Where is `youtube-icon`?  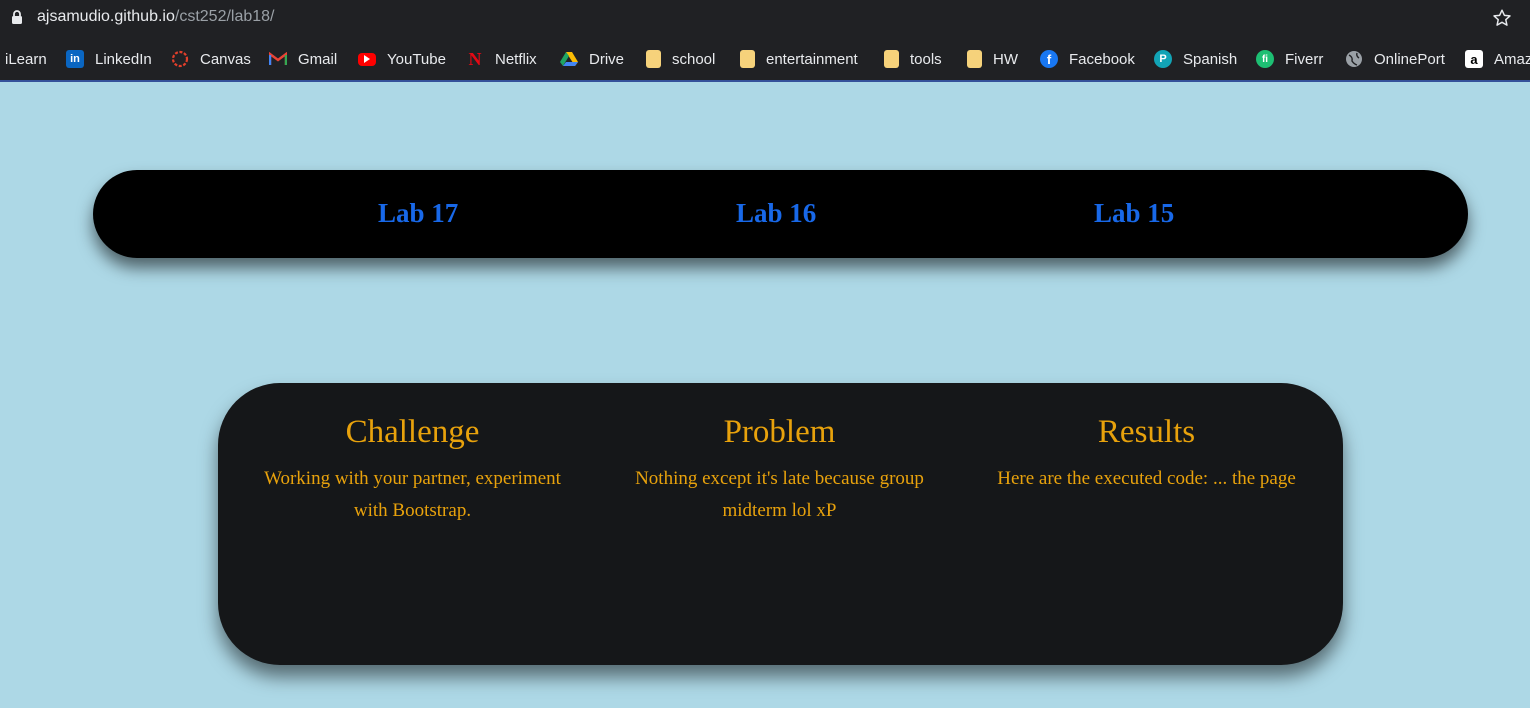
youtube-icon is located at coordinates (367, 59).